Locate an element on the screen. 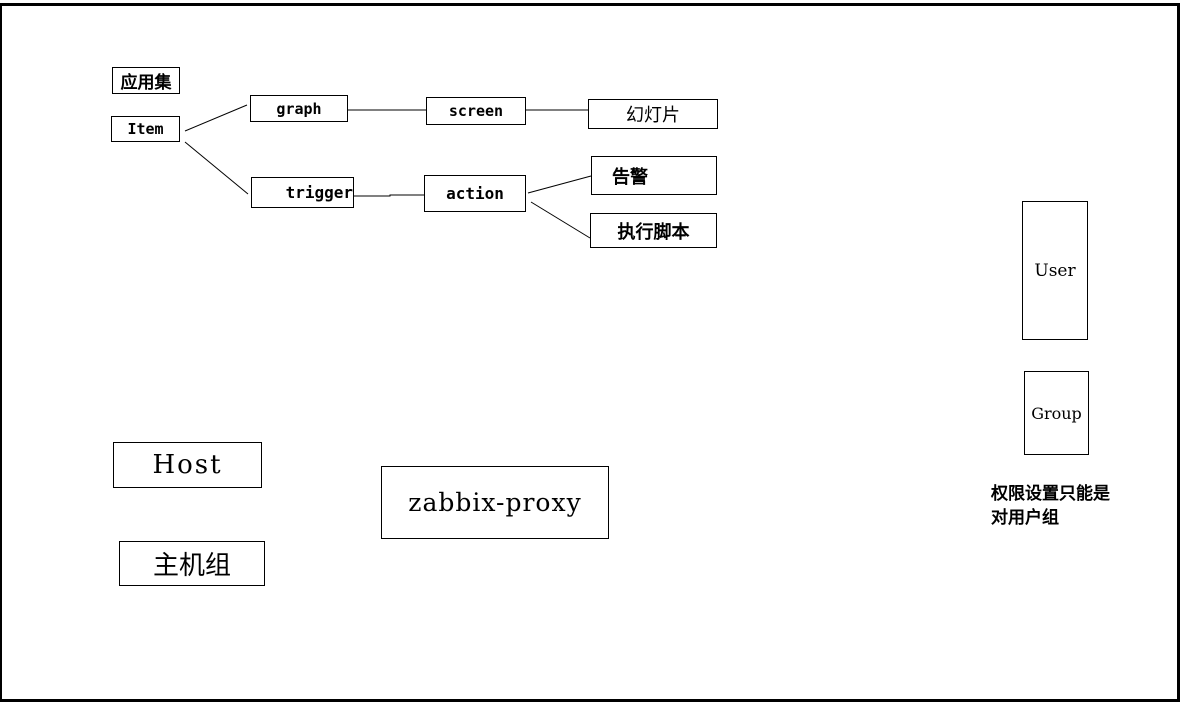 The height and width of the screenshot is (711, 1186). node-zabbix-proxy-label: zabbix-proxy is located at coordinates (495, 502).